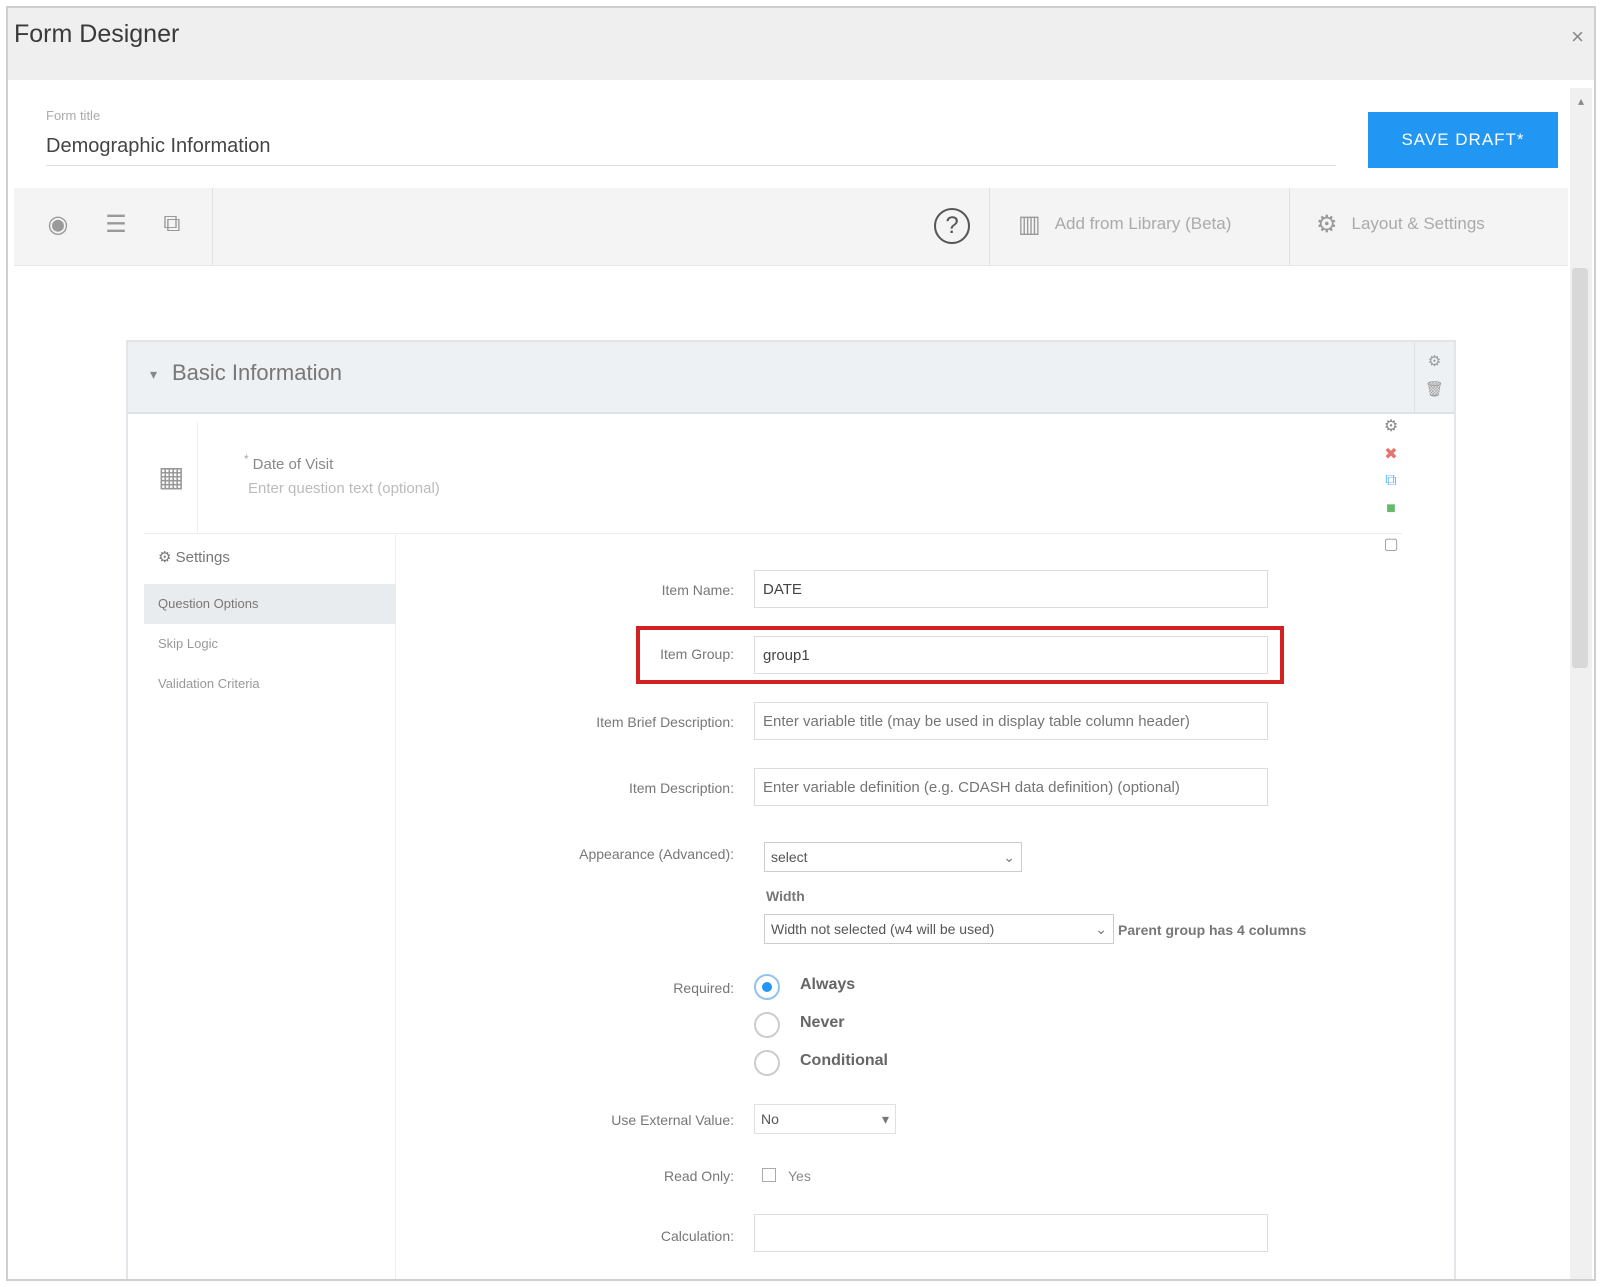 This screenshot has height=1287, width=1604. Describe the element at coordinates (825, 1119) in the screenshot. I see `external-value-select: No ▾` at that location.